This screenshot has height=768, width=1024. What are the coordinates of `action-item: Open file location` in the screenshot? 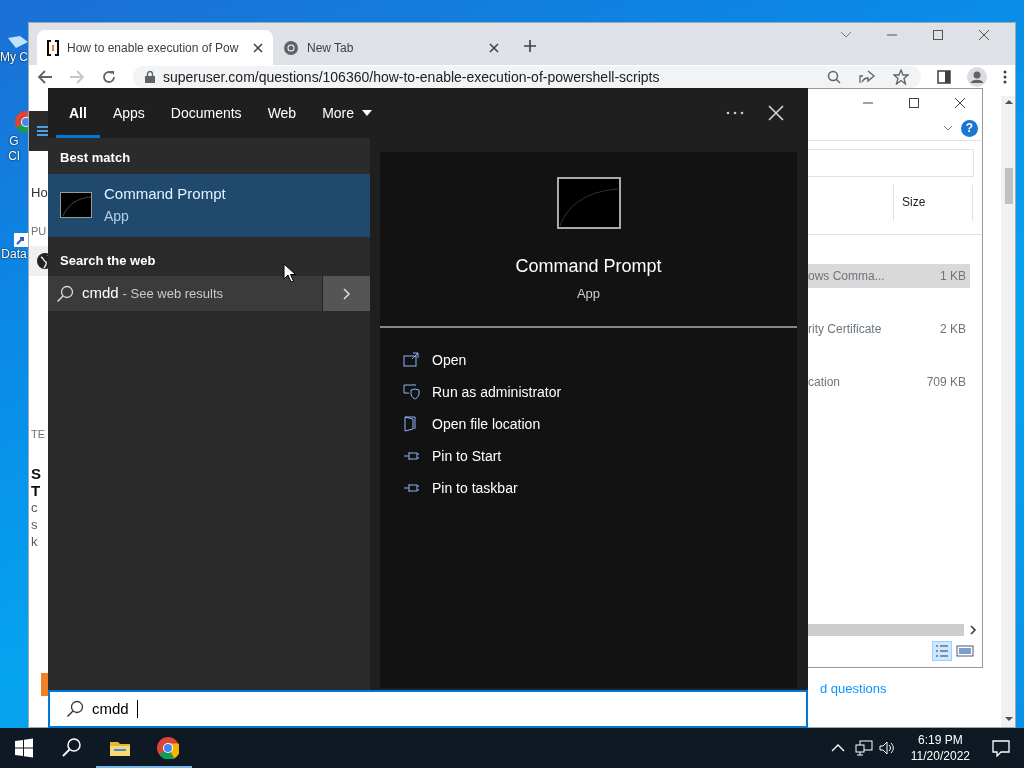 It's located at (596, 424).